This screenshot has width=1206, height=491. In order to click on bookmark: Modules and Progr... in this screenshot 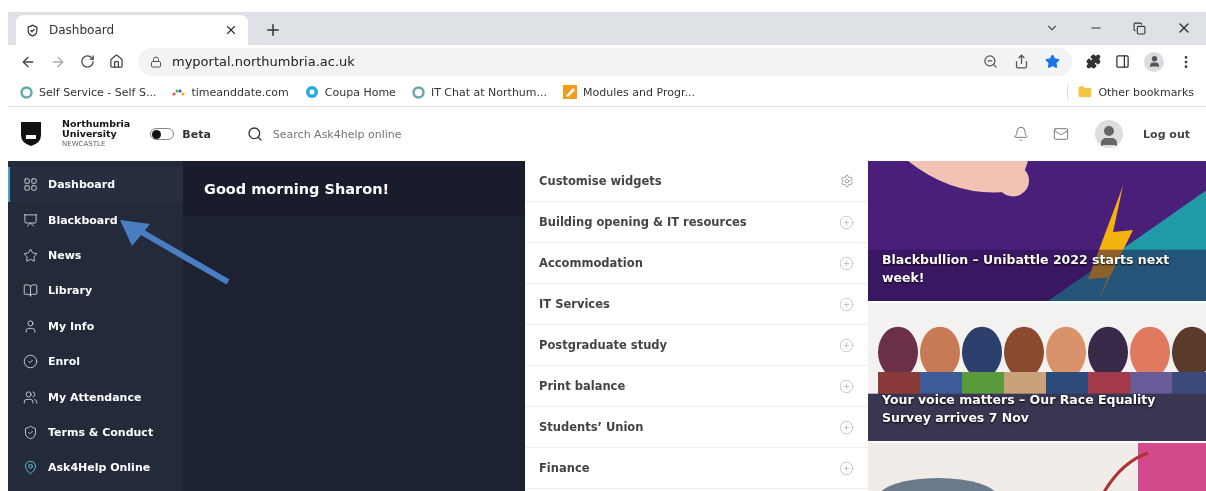, I will do `click(629, 92)`.